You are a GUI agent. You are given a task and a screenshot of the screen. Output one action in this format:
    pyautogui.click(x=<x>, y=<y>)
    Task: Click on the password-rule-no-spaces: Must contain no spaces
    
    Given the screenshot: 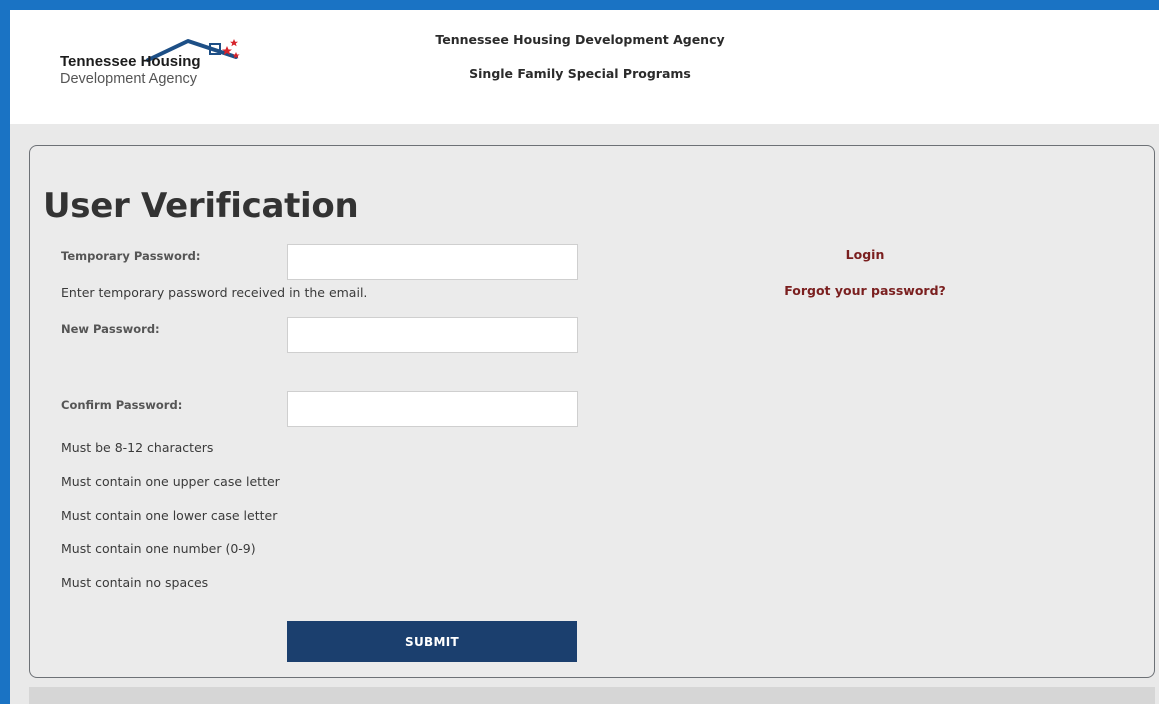 What is the action you would take?
    pyautogui.click(x=135, y=582)
    